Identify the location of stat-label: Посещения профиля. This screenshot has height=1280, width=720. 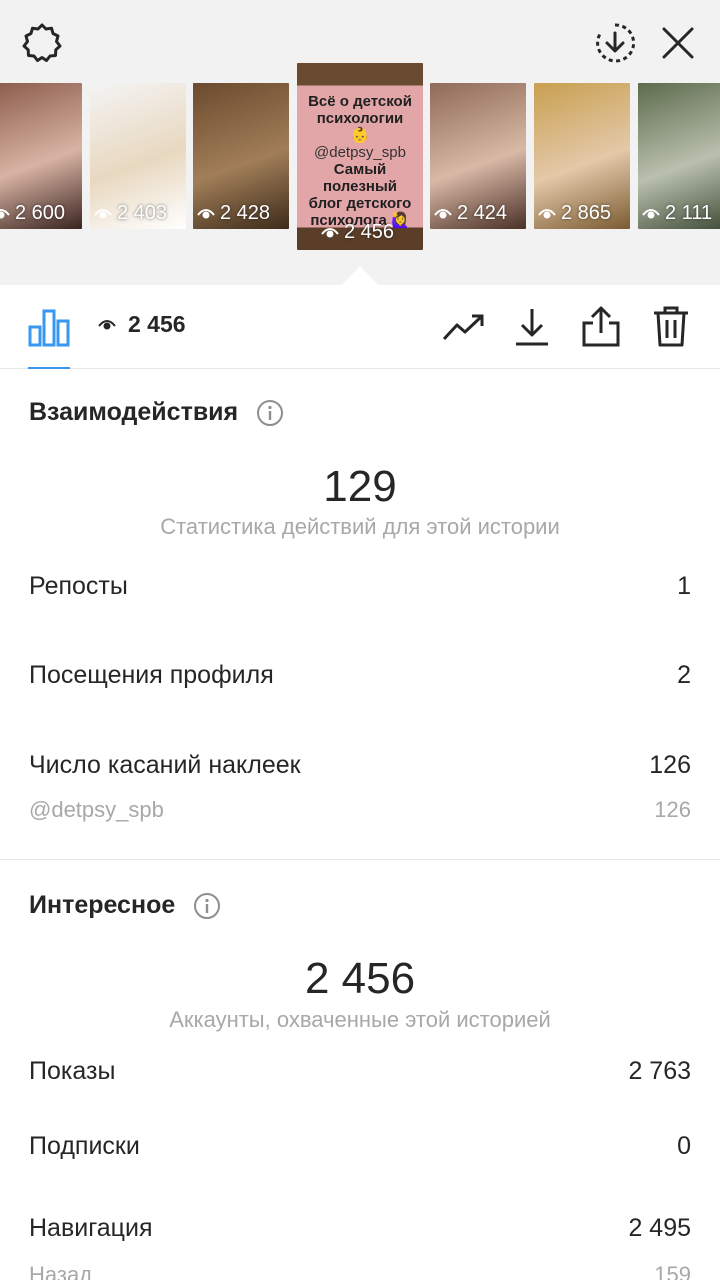
(151, 675).